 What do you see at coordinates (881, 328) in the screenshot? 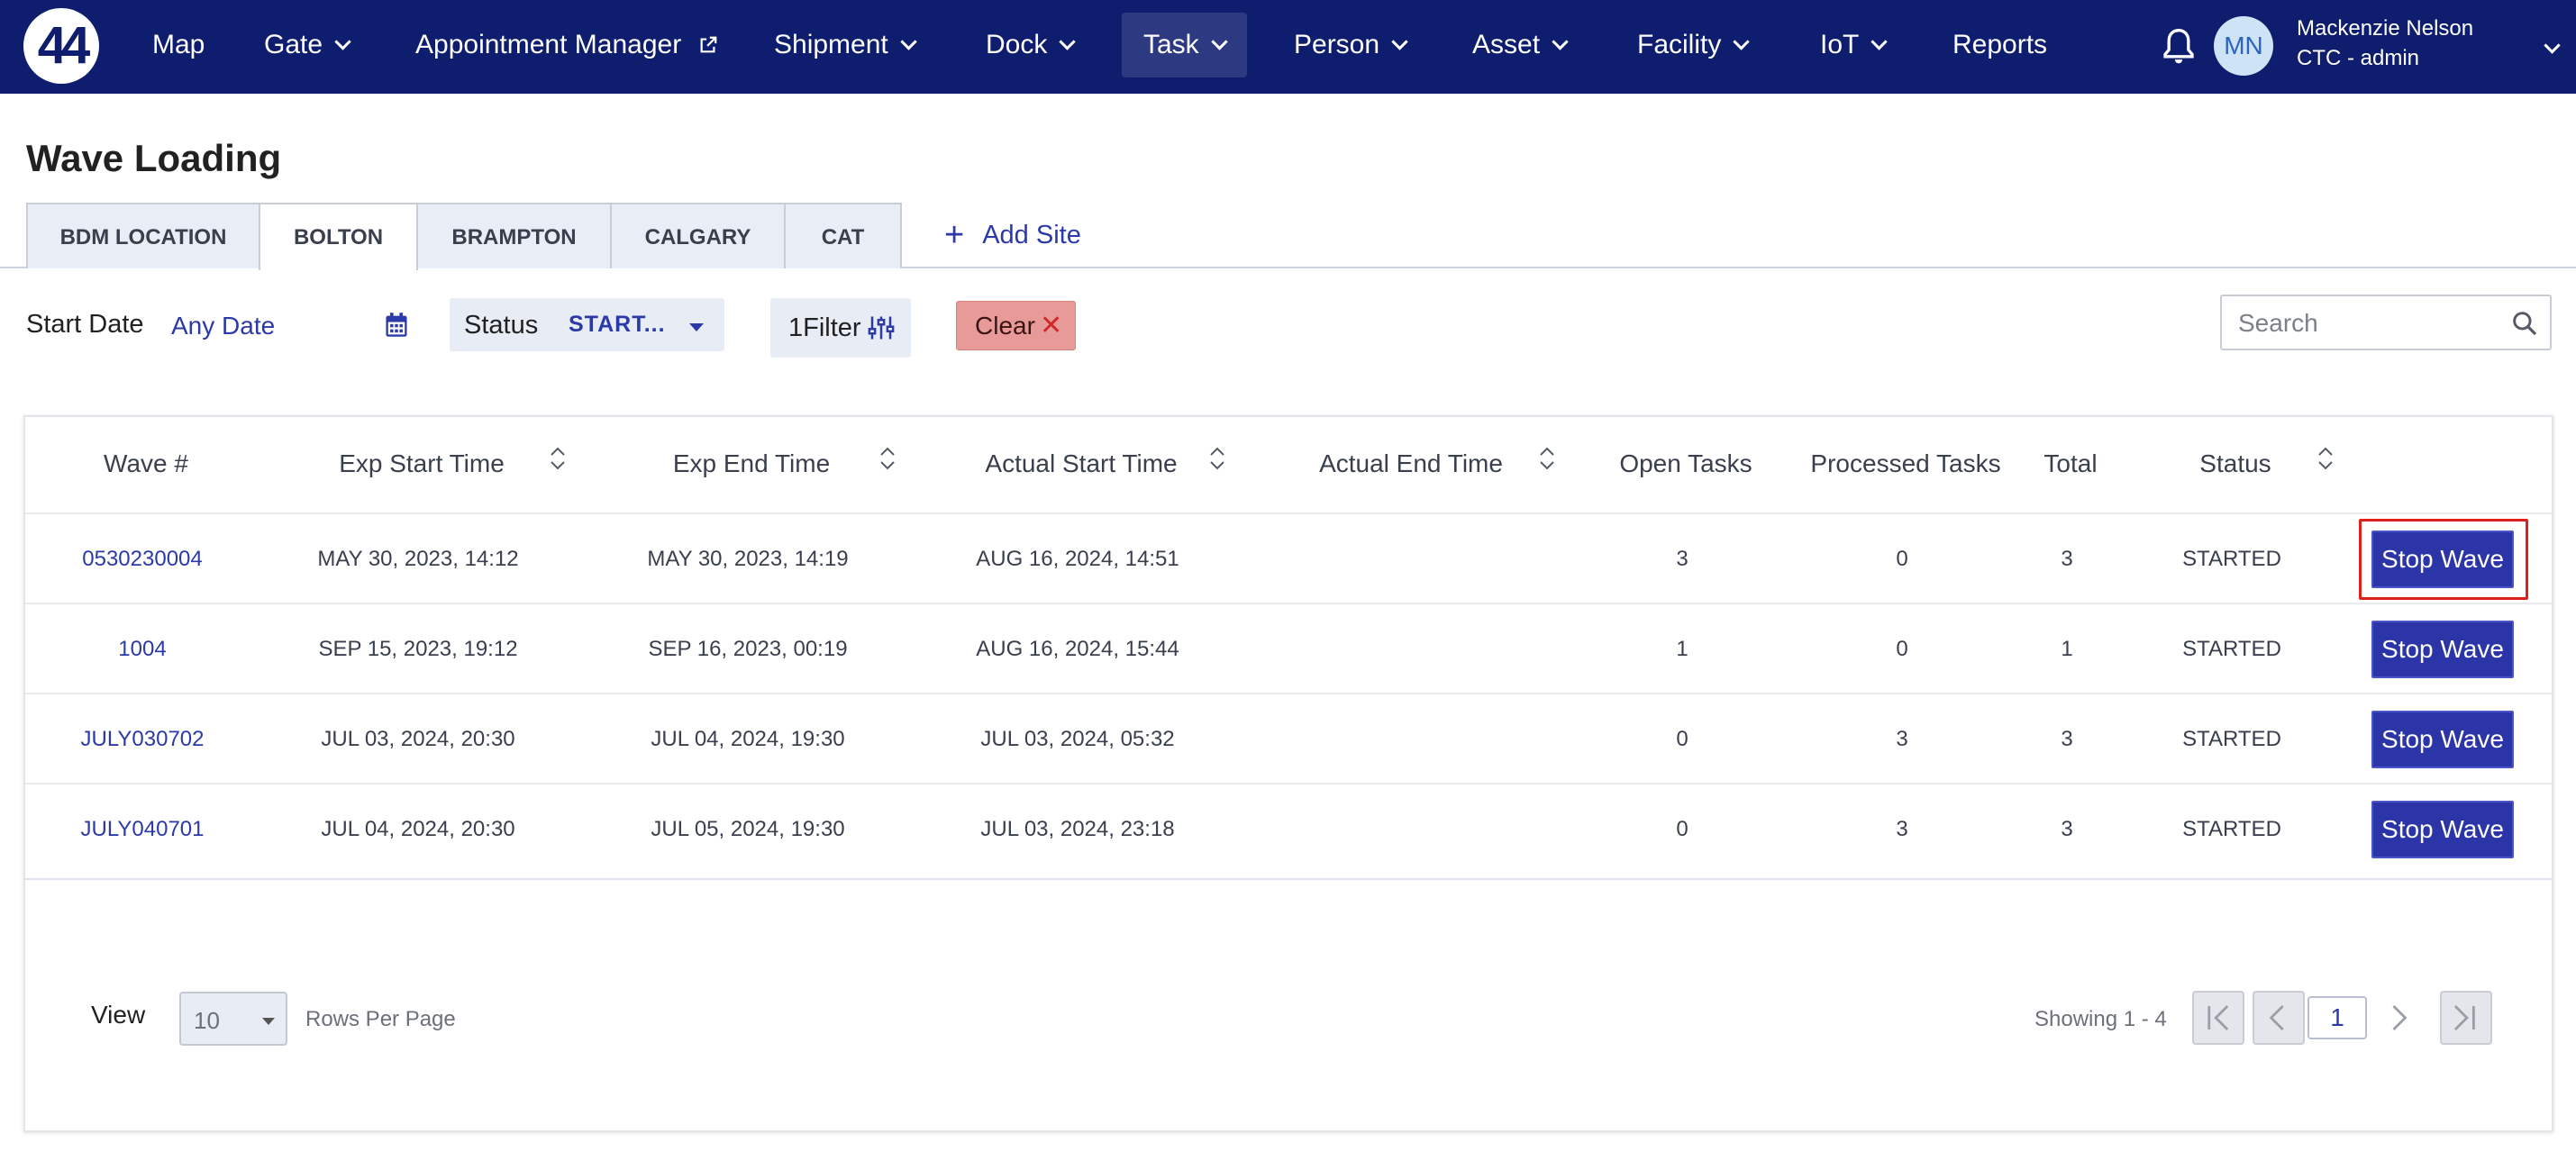
I see `sliders-icon` at bounding box center [881, 328].